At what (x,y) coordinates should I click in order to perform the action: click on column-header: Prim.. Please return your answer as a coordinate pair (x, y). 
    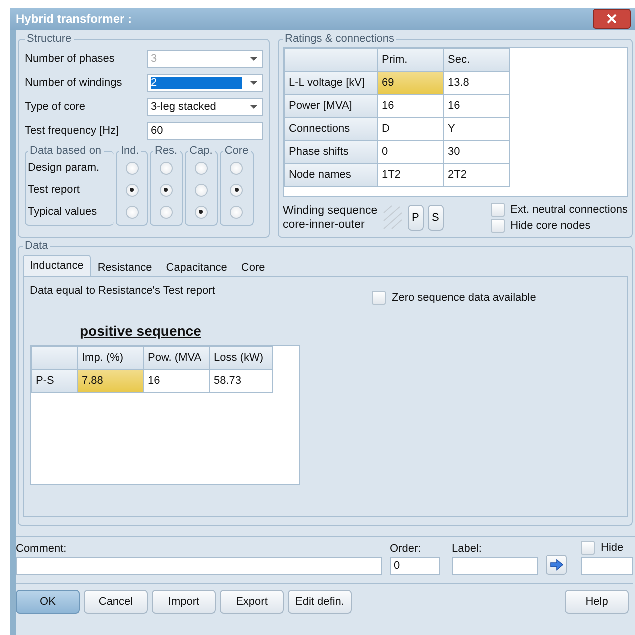
    Looking at the image, I should click on (411, 60).